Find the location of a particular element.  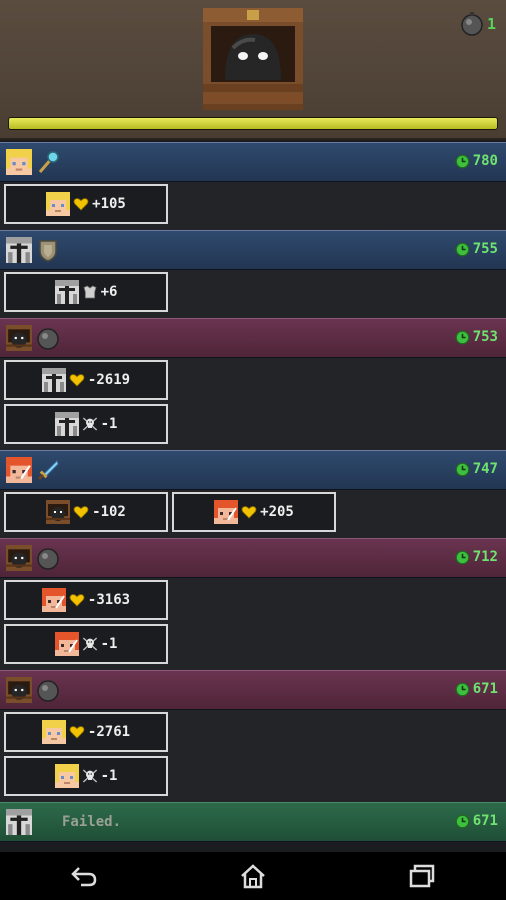

effect-value: +205 is located at coordinates (277, 512).